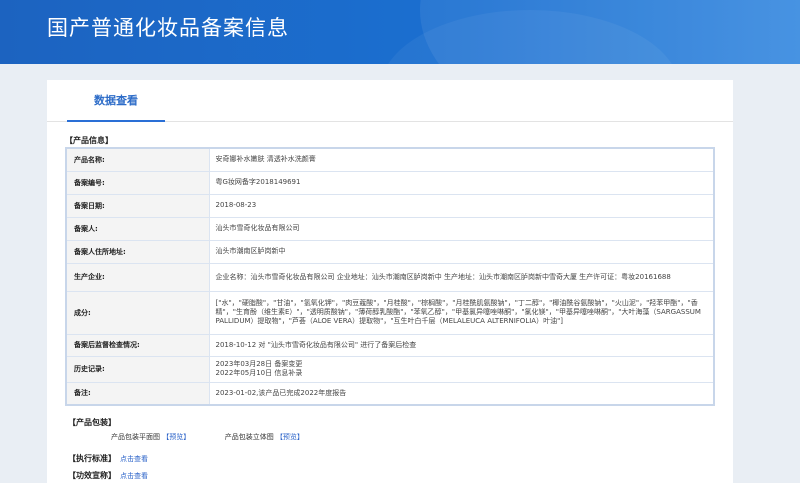 The image size is (800, 483). I want to click on top-banner: 国产普通化妆品备案信息, so click(400, 32).